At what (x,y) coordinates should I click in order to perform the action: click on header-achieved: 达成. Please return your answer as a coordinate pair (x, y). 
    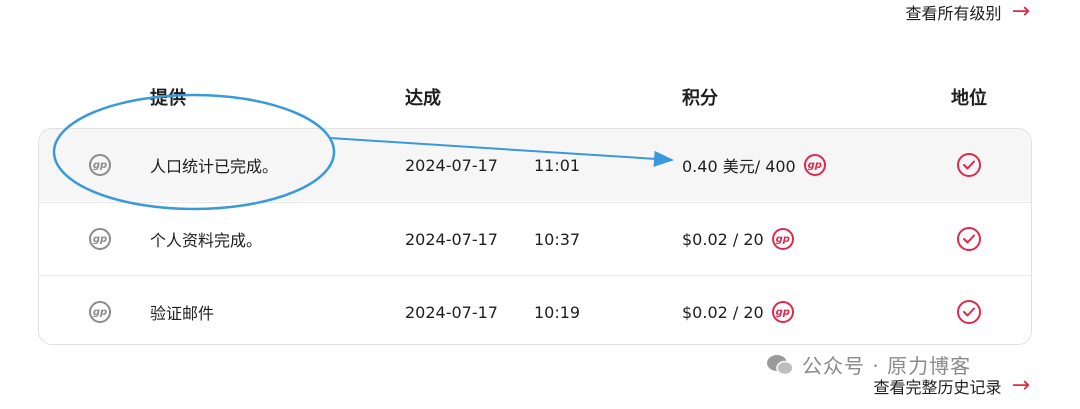
    Looking at the image, I should click on (423, 98).